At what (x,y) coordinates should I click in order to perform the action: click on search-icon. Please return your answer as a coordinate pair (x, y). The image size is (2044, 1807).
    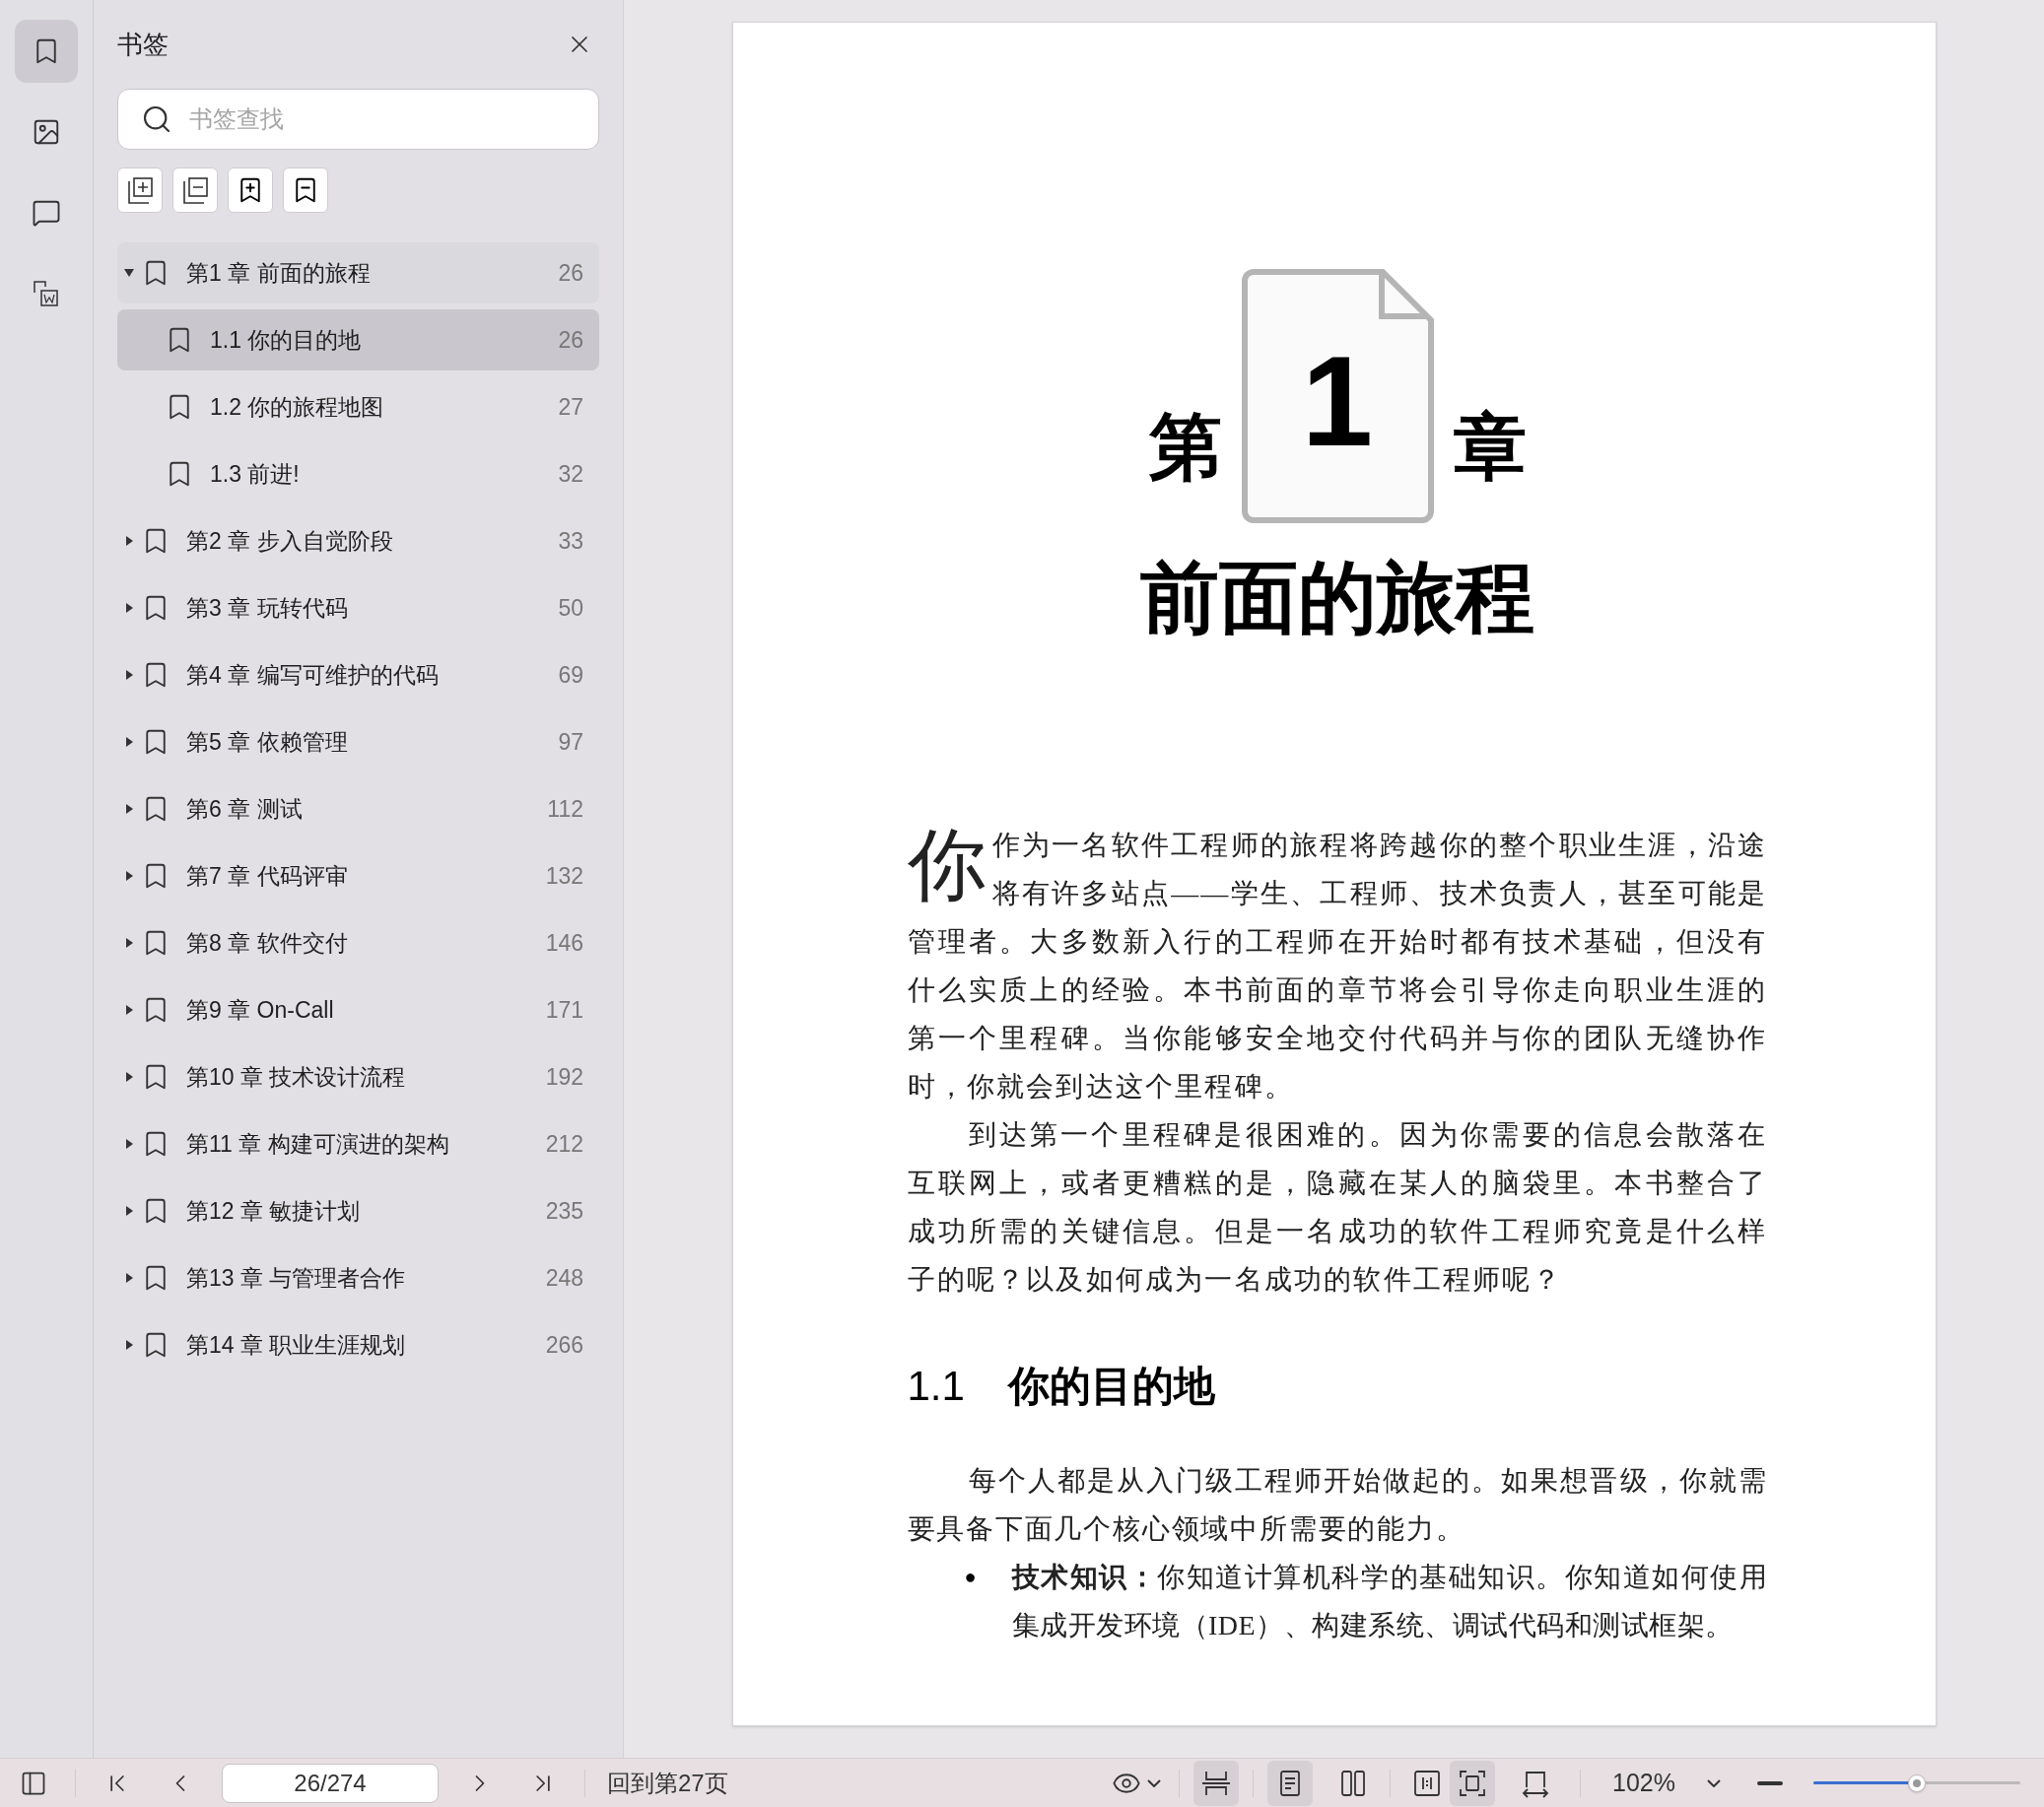
    Looking at the image, I should click on (156, 119).